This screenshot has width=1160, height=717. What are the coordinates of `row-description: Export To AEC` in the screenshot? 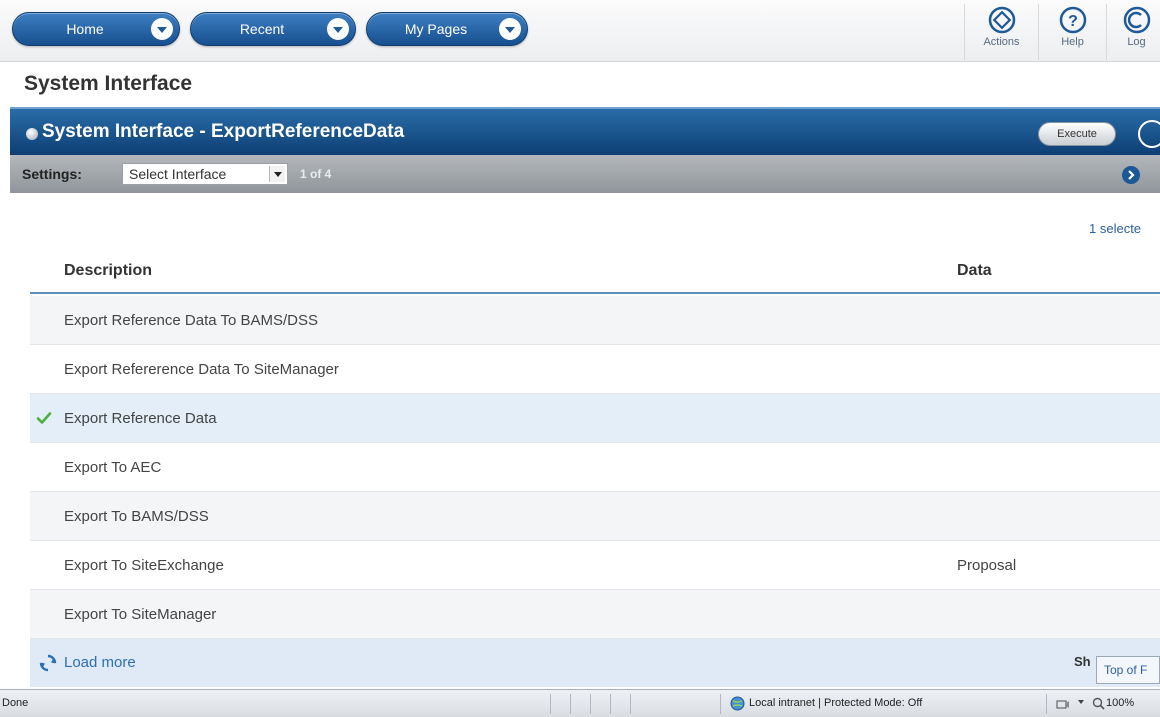 It's located at (113, 467).